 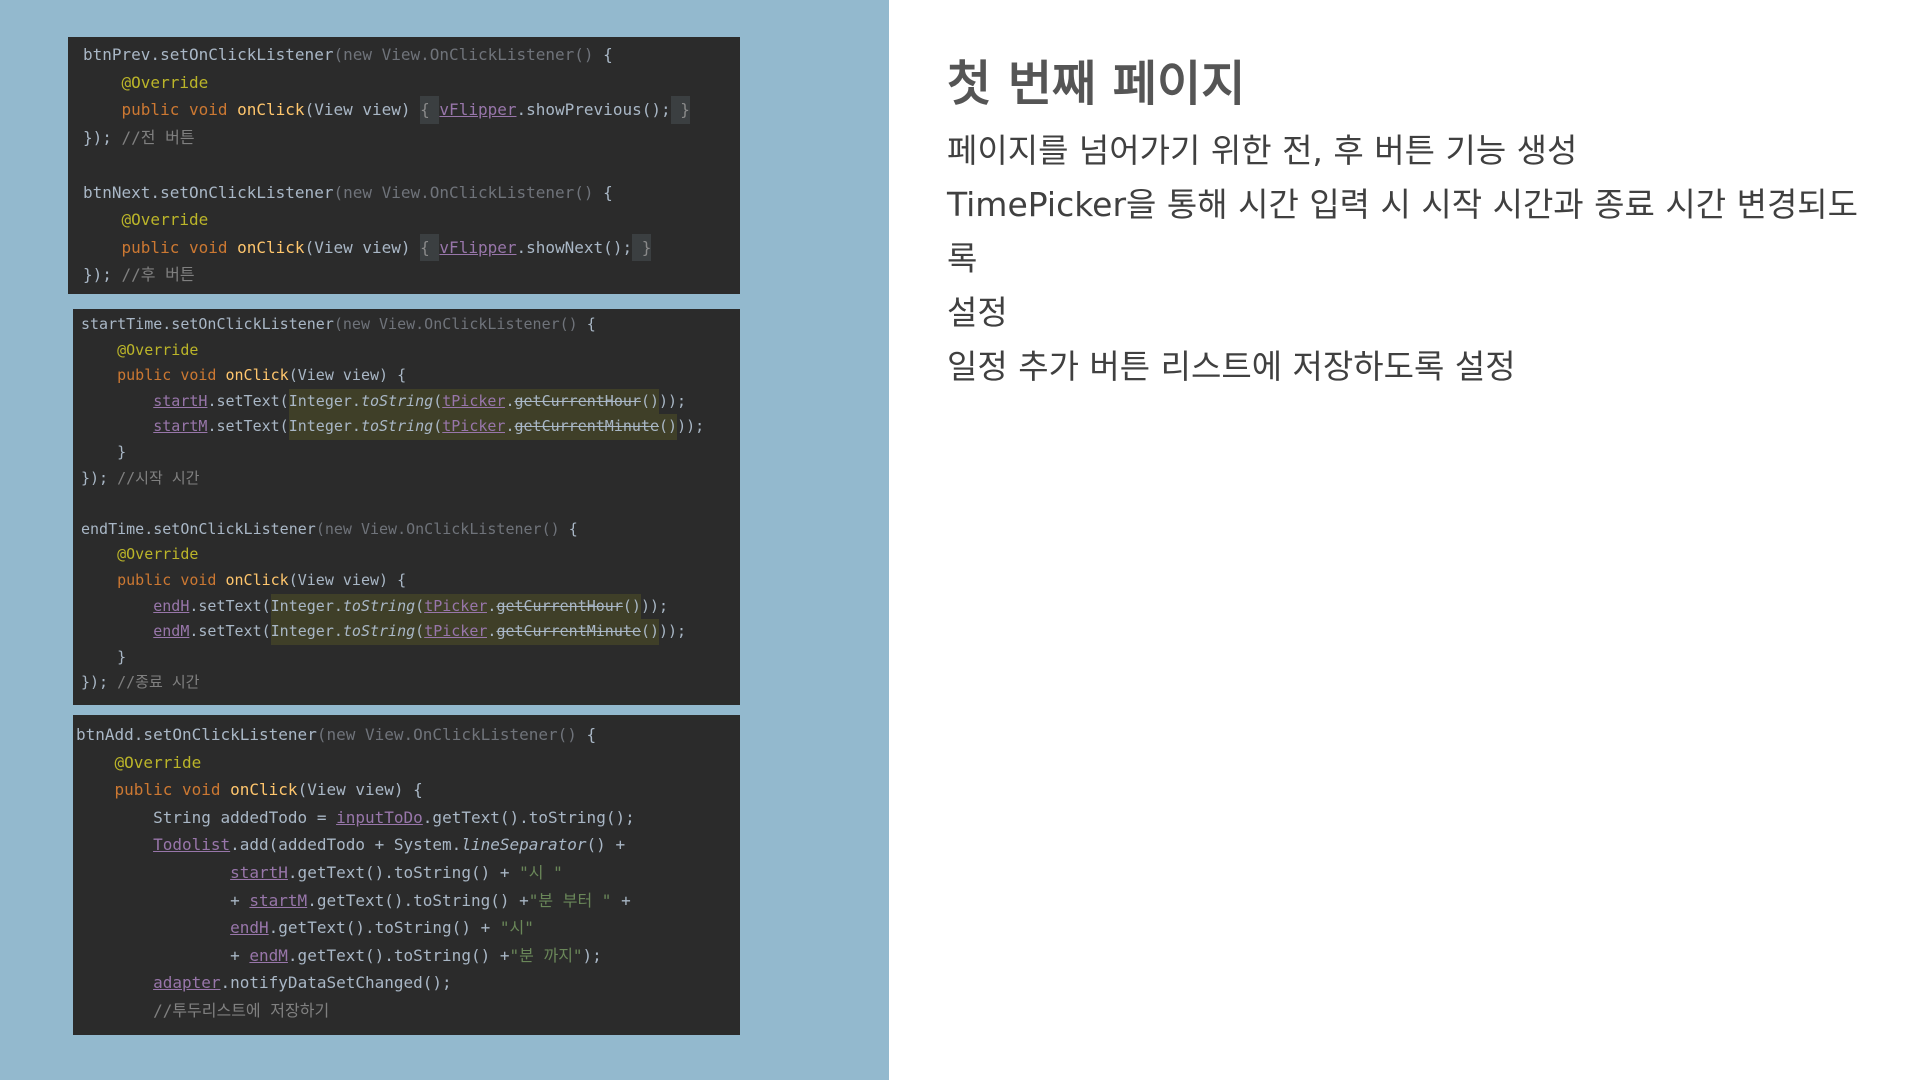 What do you see at coordinates (360, 790) in the screenshot?
I see `code-token: (View view) {` at bounding box center [360, 790].